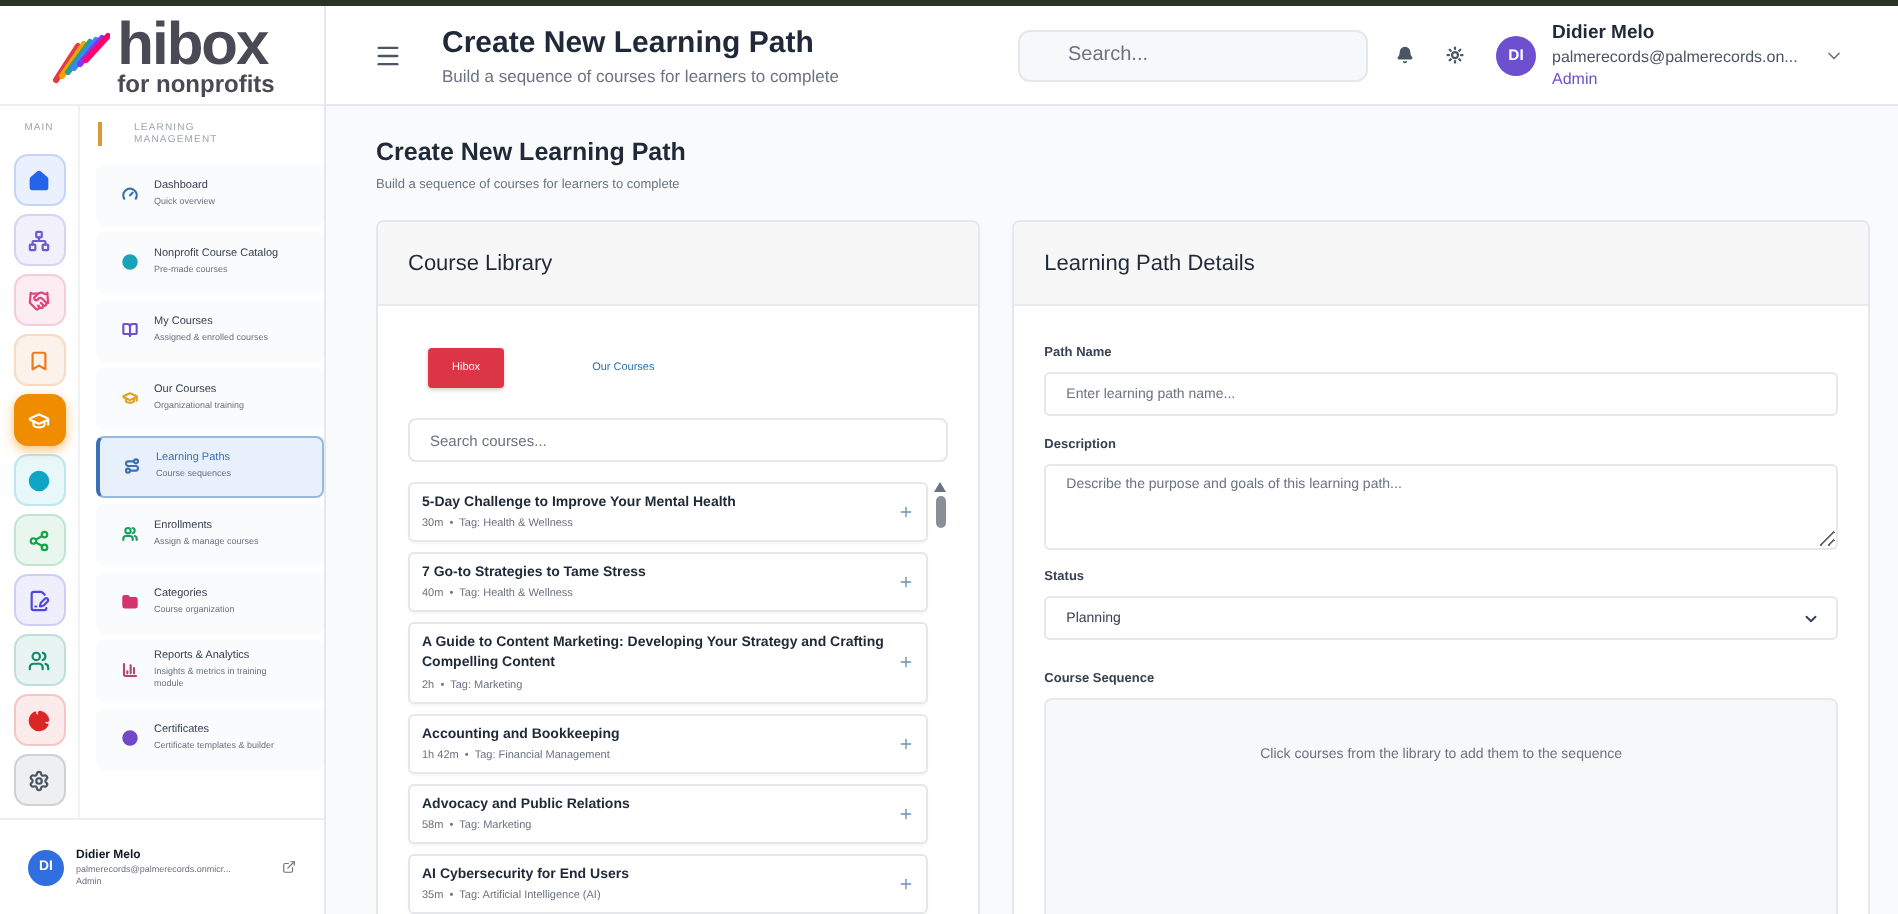 The width and height of the screenshot is (1898, 914). Describe the element at coordinates (39, 180) in the screenshot. I see `home-icon` at that location.